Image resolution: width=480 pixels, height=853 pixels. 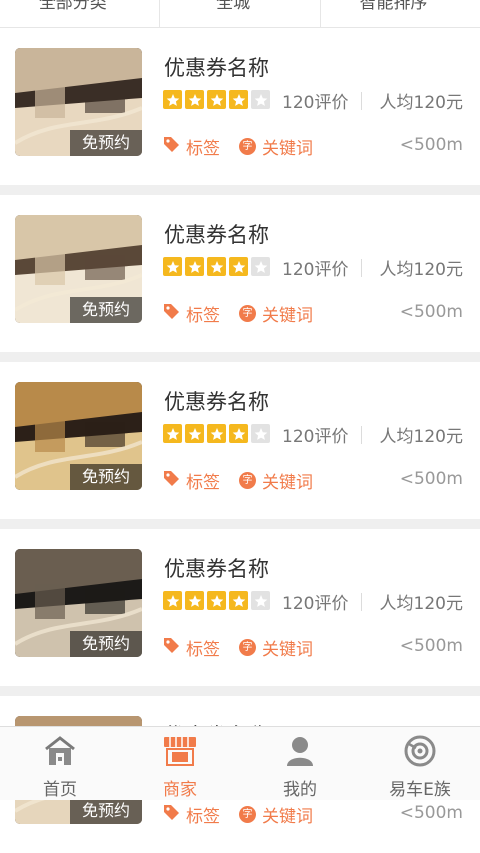 I want to click on tab-store: 商家, so click(x=180, y=763).